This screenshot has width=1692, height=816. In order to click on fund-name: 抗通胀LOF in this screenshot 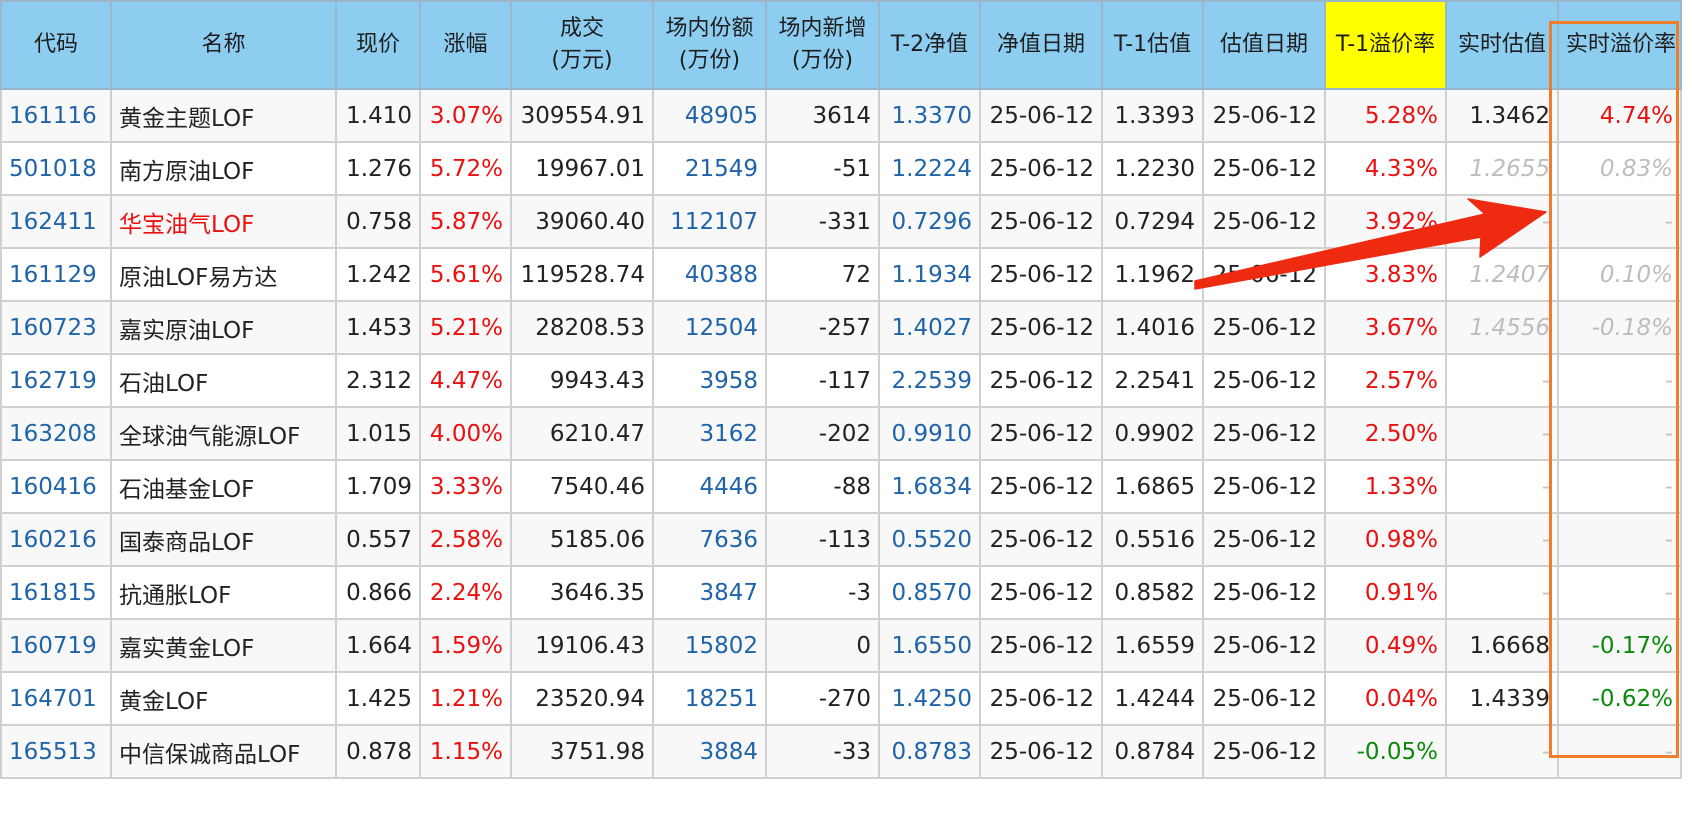, I will do `click(223, 592)`.